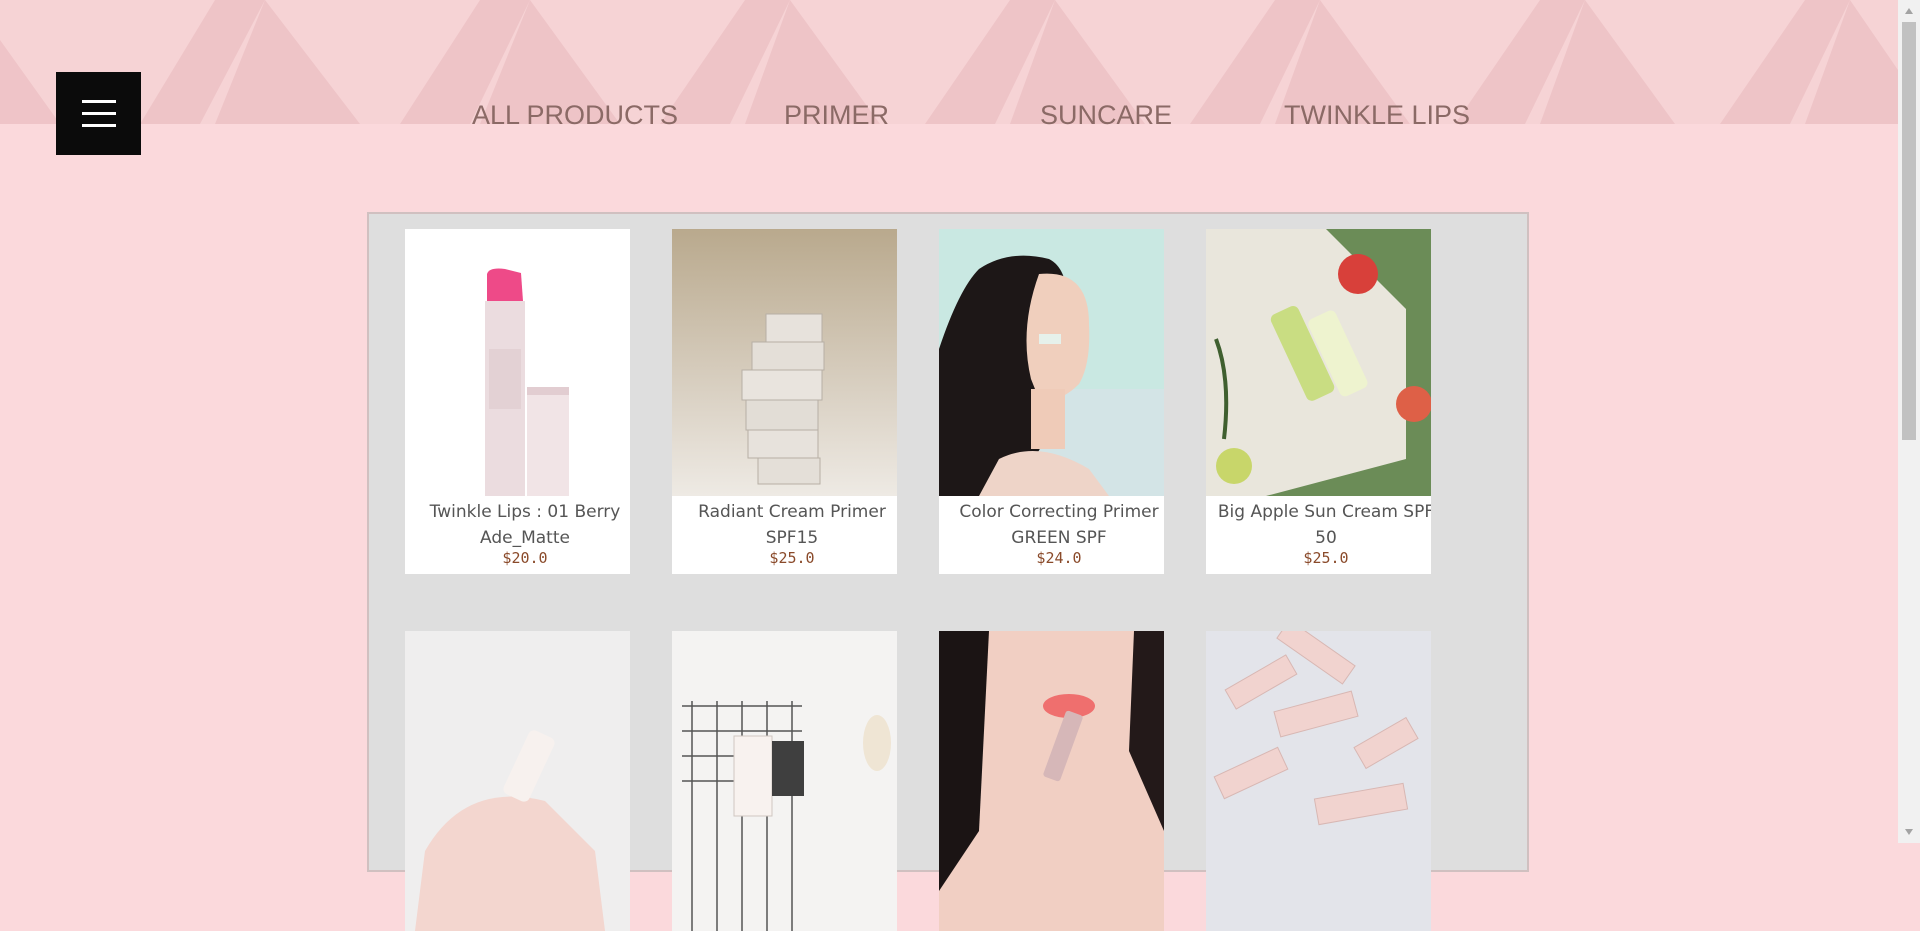 The image size is (1920, 931). What do you see at coordinates (1909, 11) in the screenshot?
I see `scroll-up-arrow-icon` at bounding box center [1909, 11].